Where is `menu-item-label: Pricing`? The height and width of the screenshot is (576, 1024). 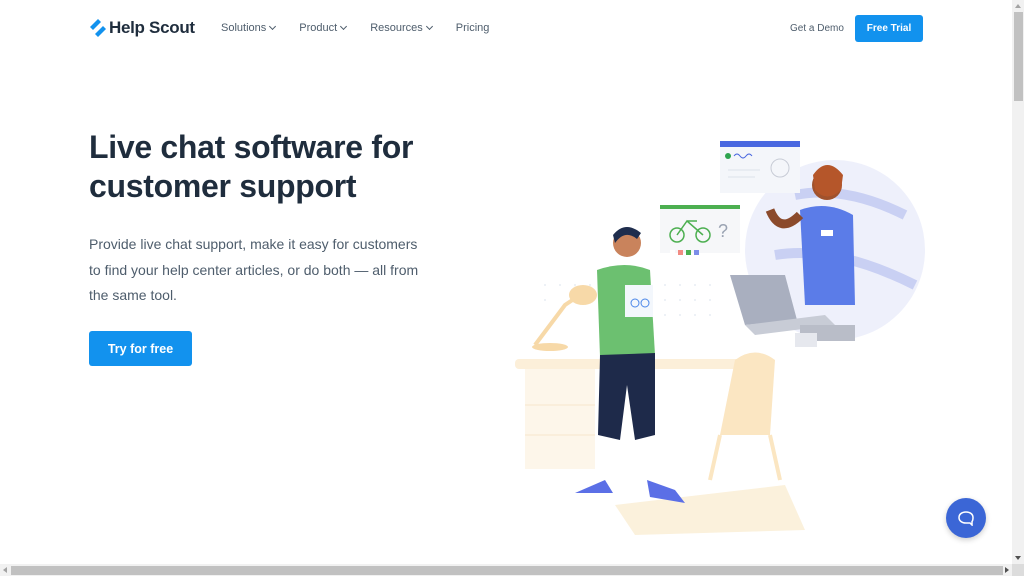 menu-item-label: Pricing is located at coordinates (472, 28).